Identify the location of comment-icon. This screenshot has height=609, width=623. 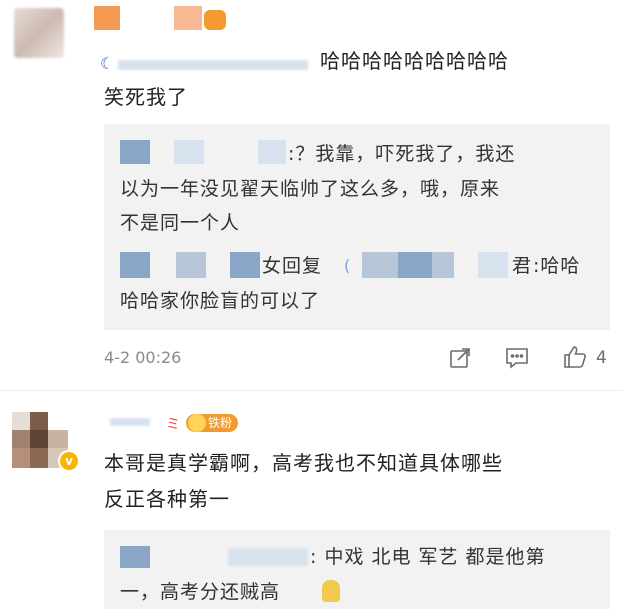
(517, 358).